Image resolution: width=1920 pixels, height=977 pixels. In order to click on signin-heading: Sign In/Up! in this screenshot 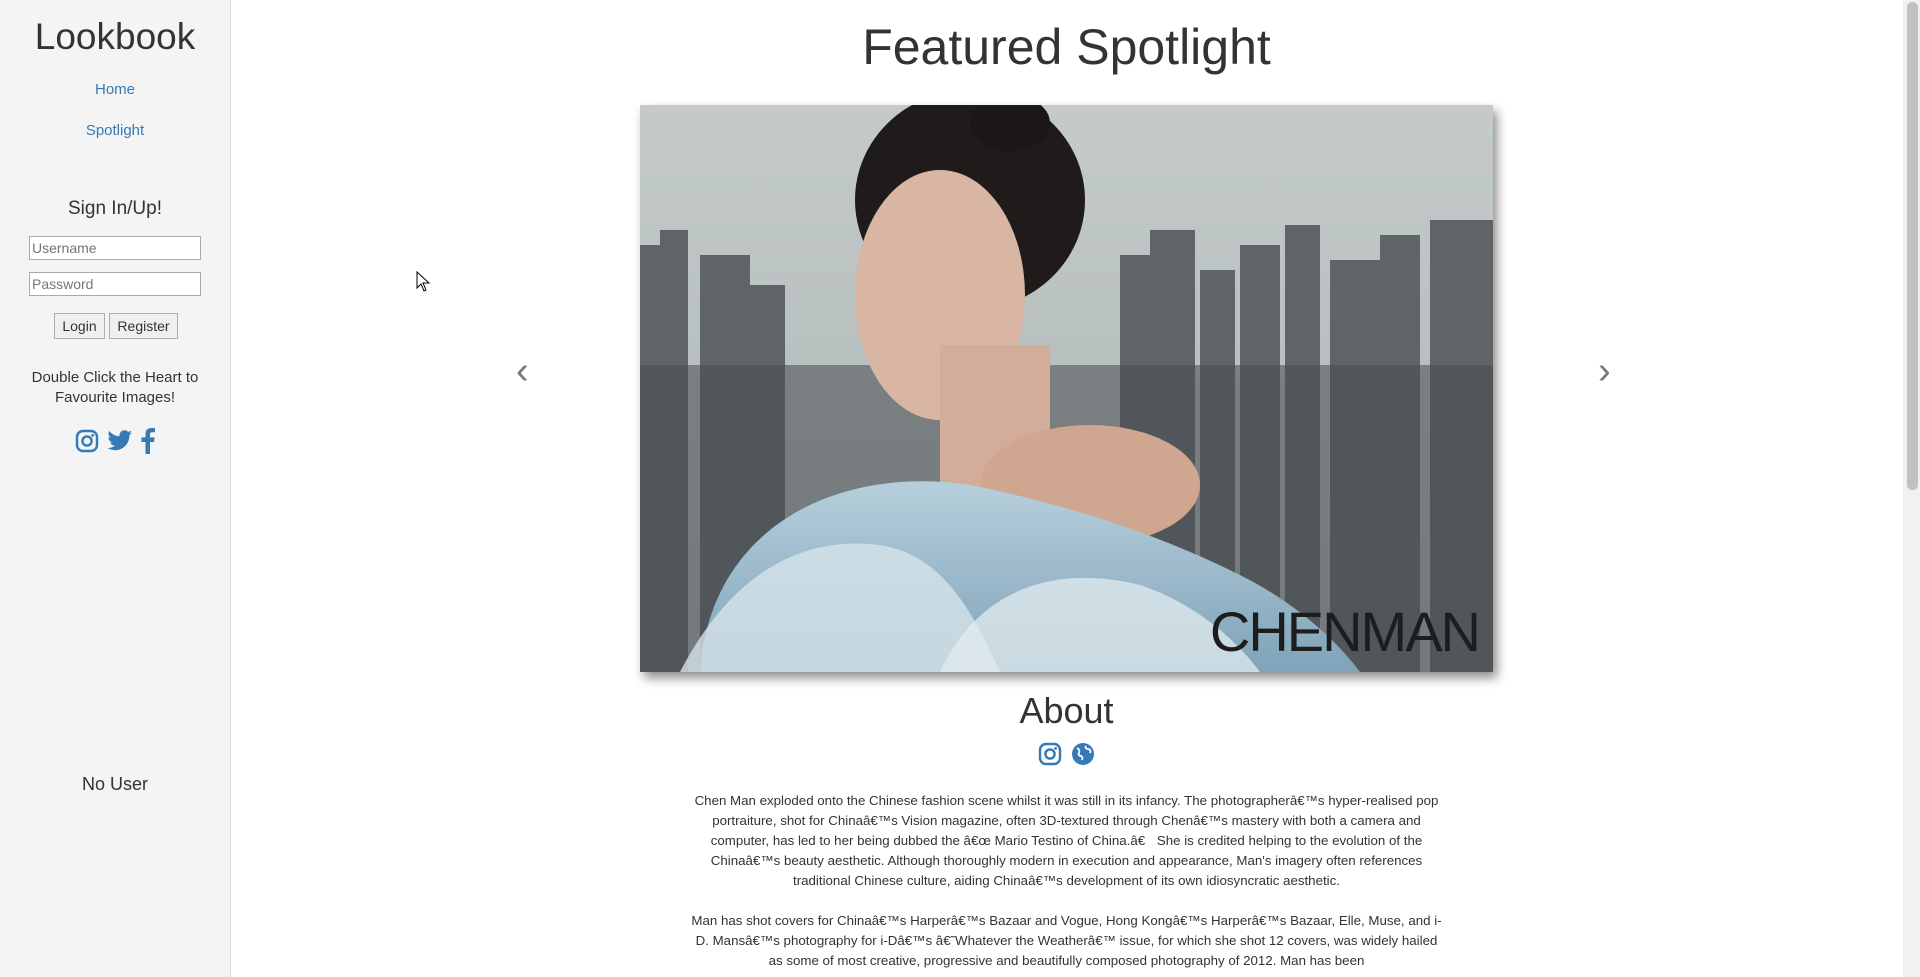, I will do `click(115, 208)`.